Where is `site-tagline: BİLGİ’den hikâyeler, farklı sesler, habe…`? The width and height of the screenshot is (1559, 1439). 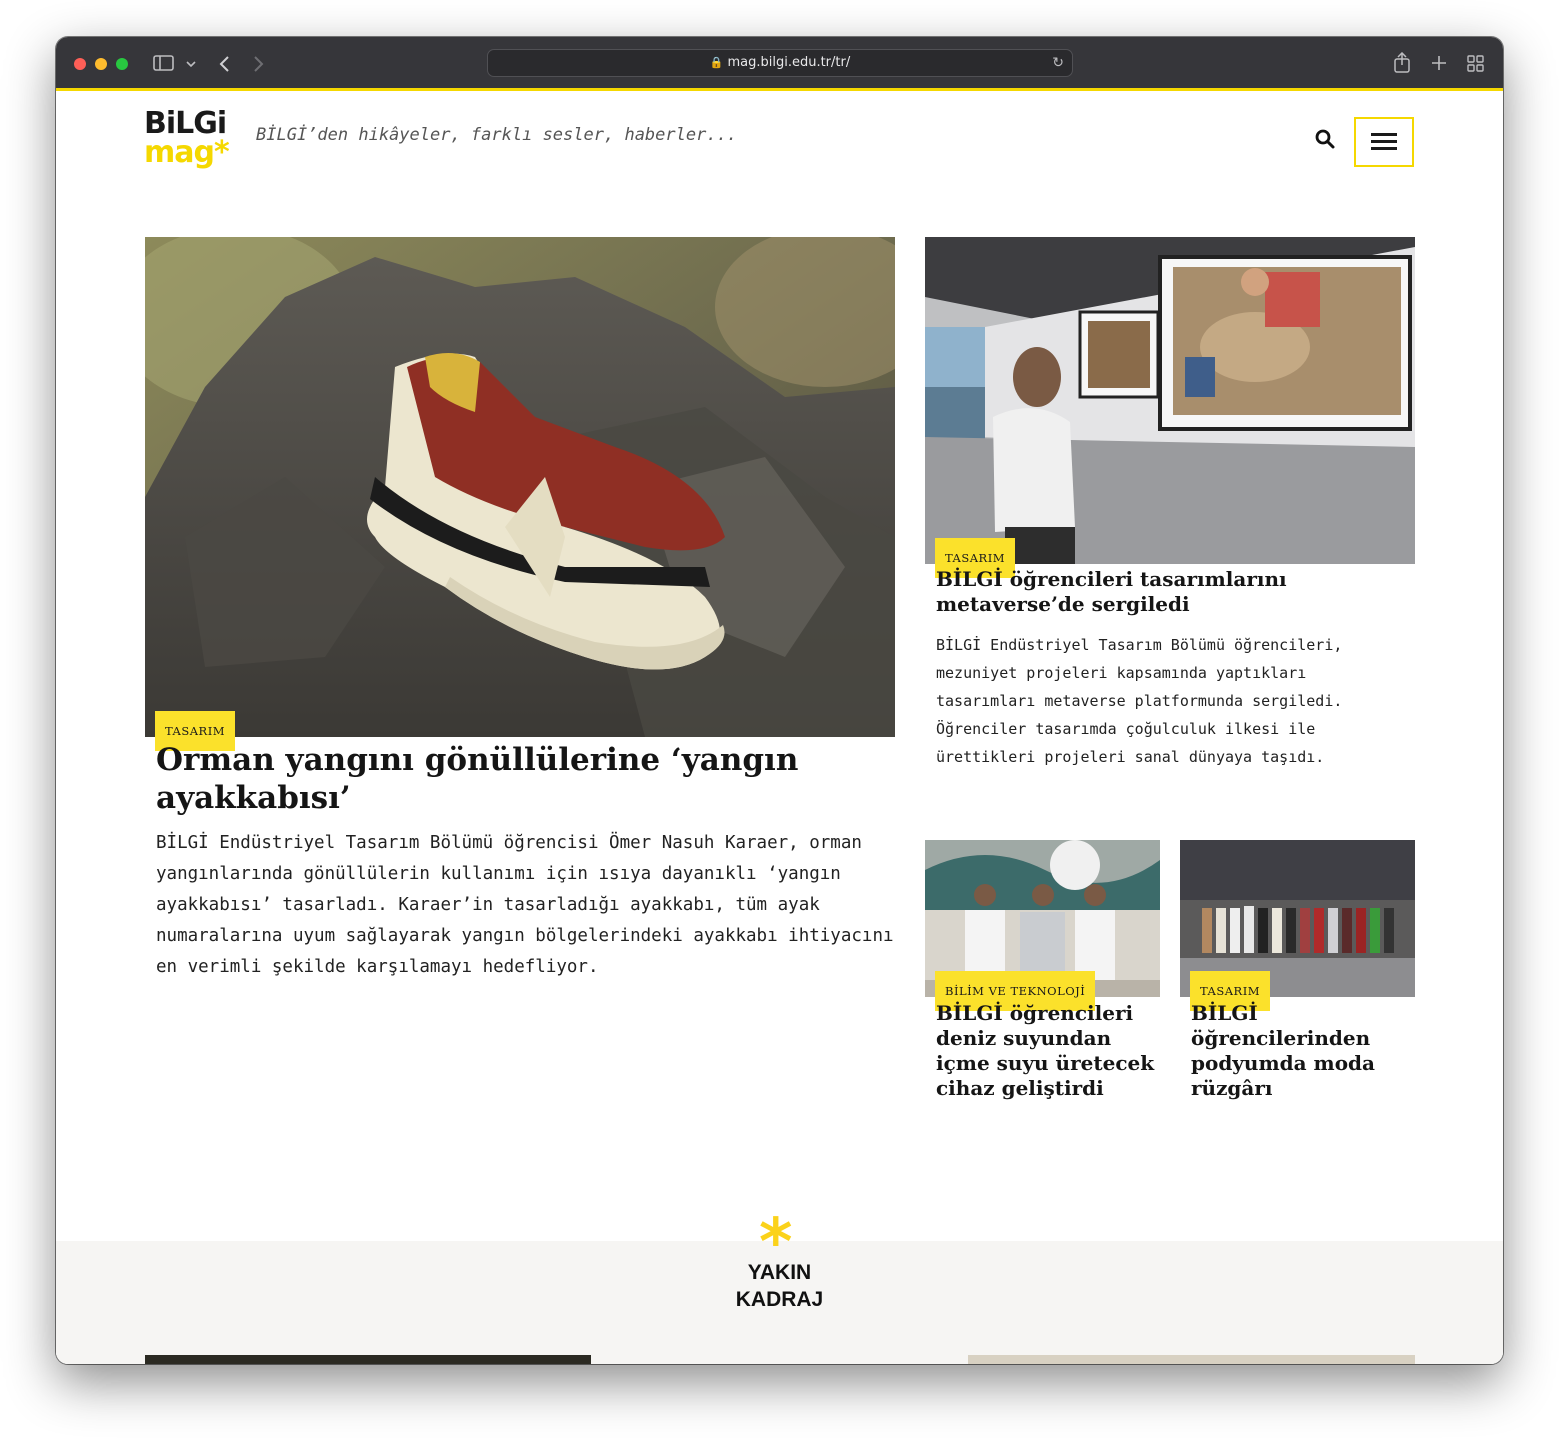
site-tagline: BİLGİ’den hikâyeler, farklı sesler, habe… is located at coordinates (497, 135).